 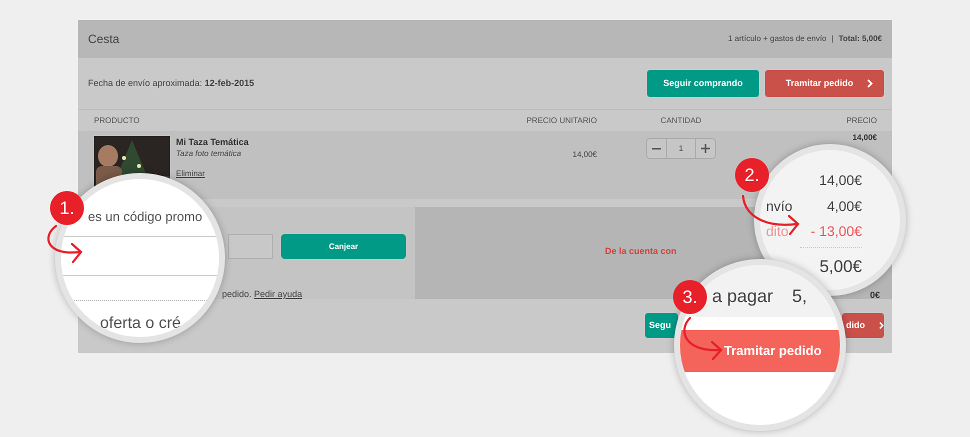 What do you see at coordinates (209, 153) in the screenshot?
I see `product-description: Taza foto temática` at bounding box center [209, 153].